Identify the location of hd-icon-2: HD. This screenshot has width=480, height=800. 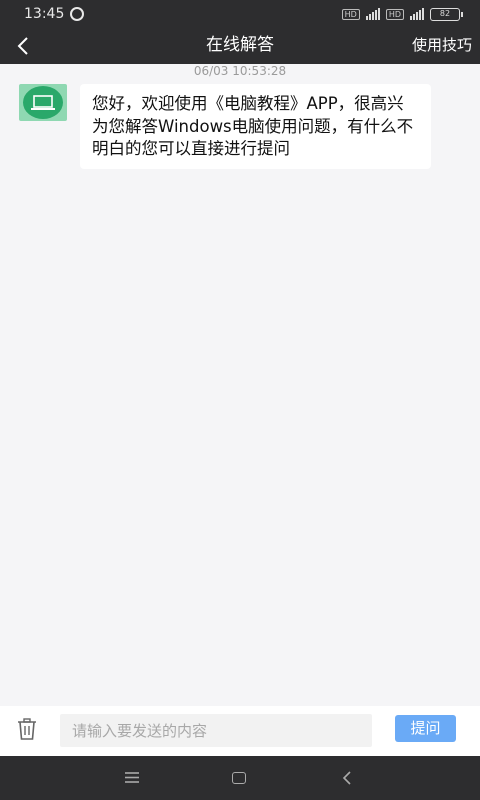
(394, 14).